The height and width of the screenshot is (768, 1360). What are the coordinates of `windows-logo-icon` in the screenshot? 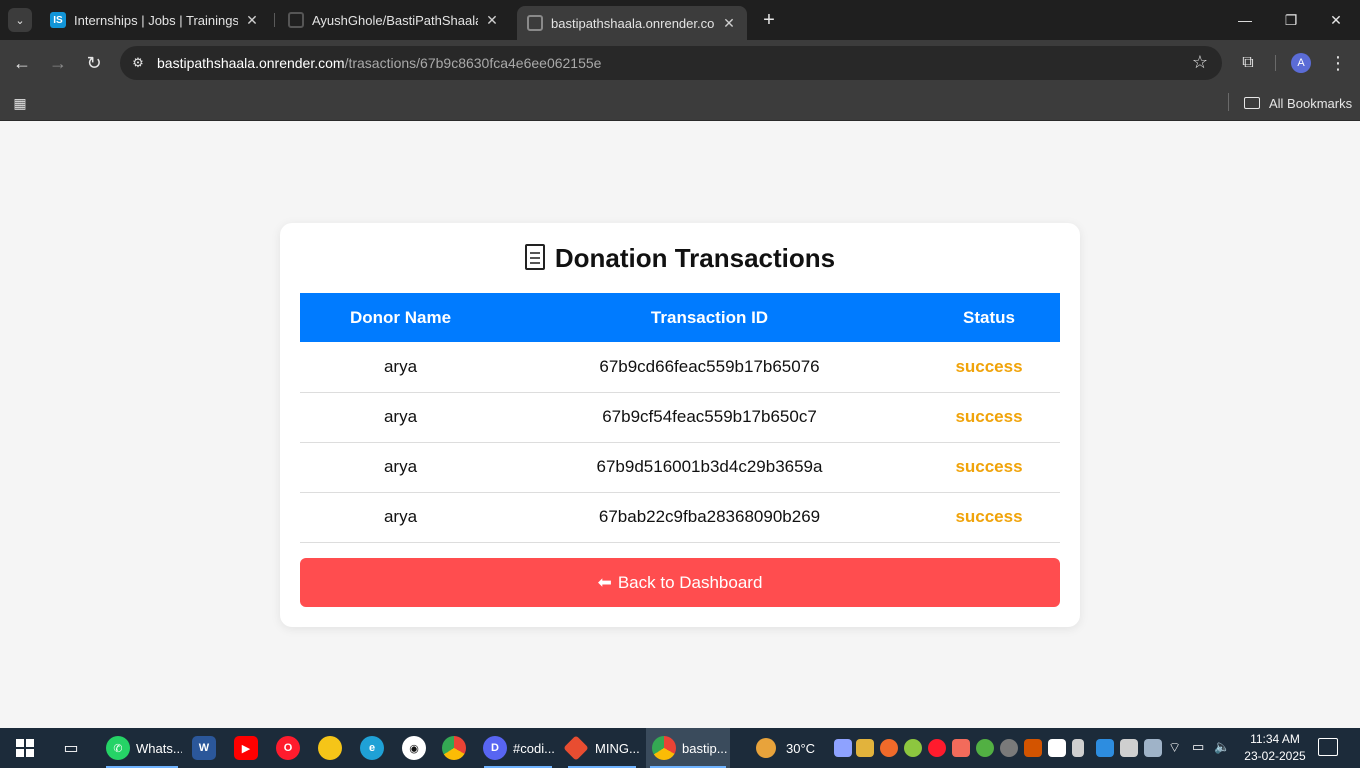 It's located at (25, 748).